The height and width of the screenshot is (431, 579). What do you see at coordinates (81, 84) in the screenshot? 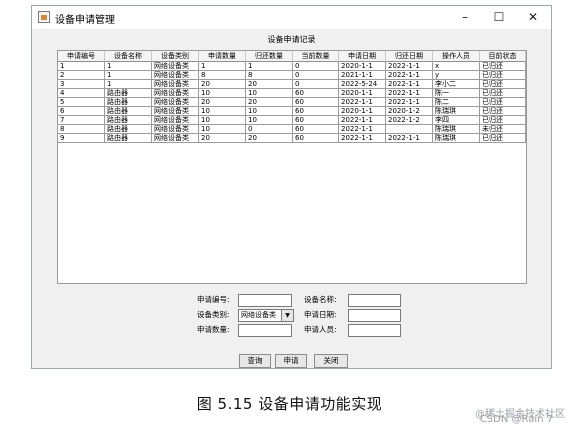
I see `table-cell: 3` at bounding box center [81, 84].